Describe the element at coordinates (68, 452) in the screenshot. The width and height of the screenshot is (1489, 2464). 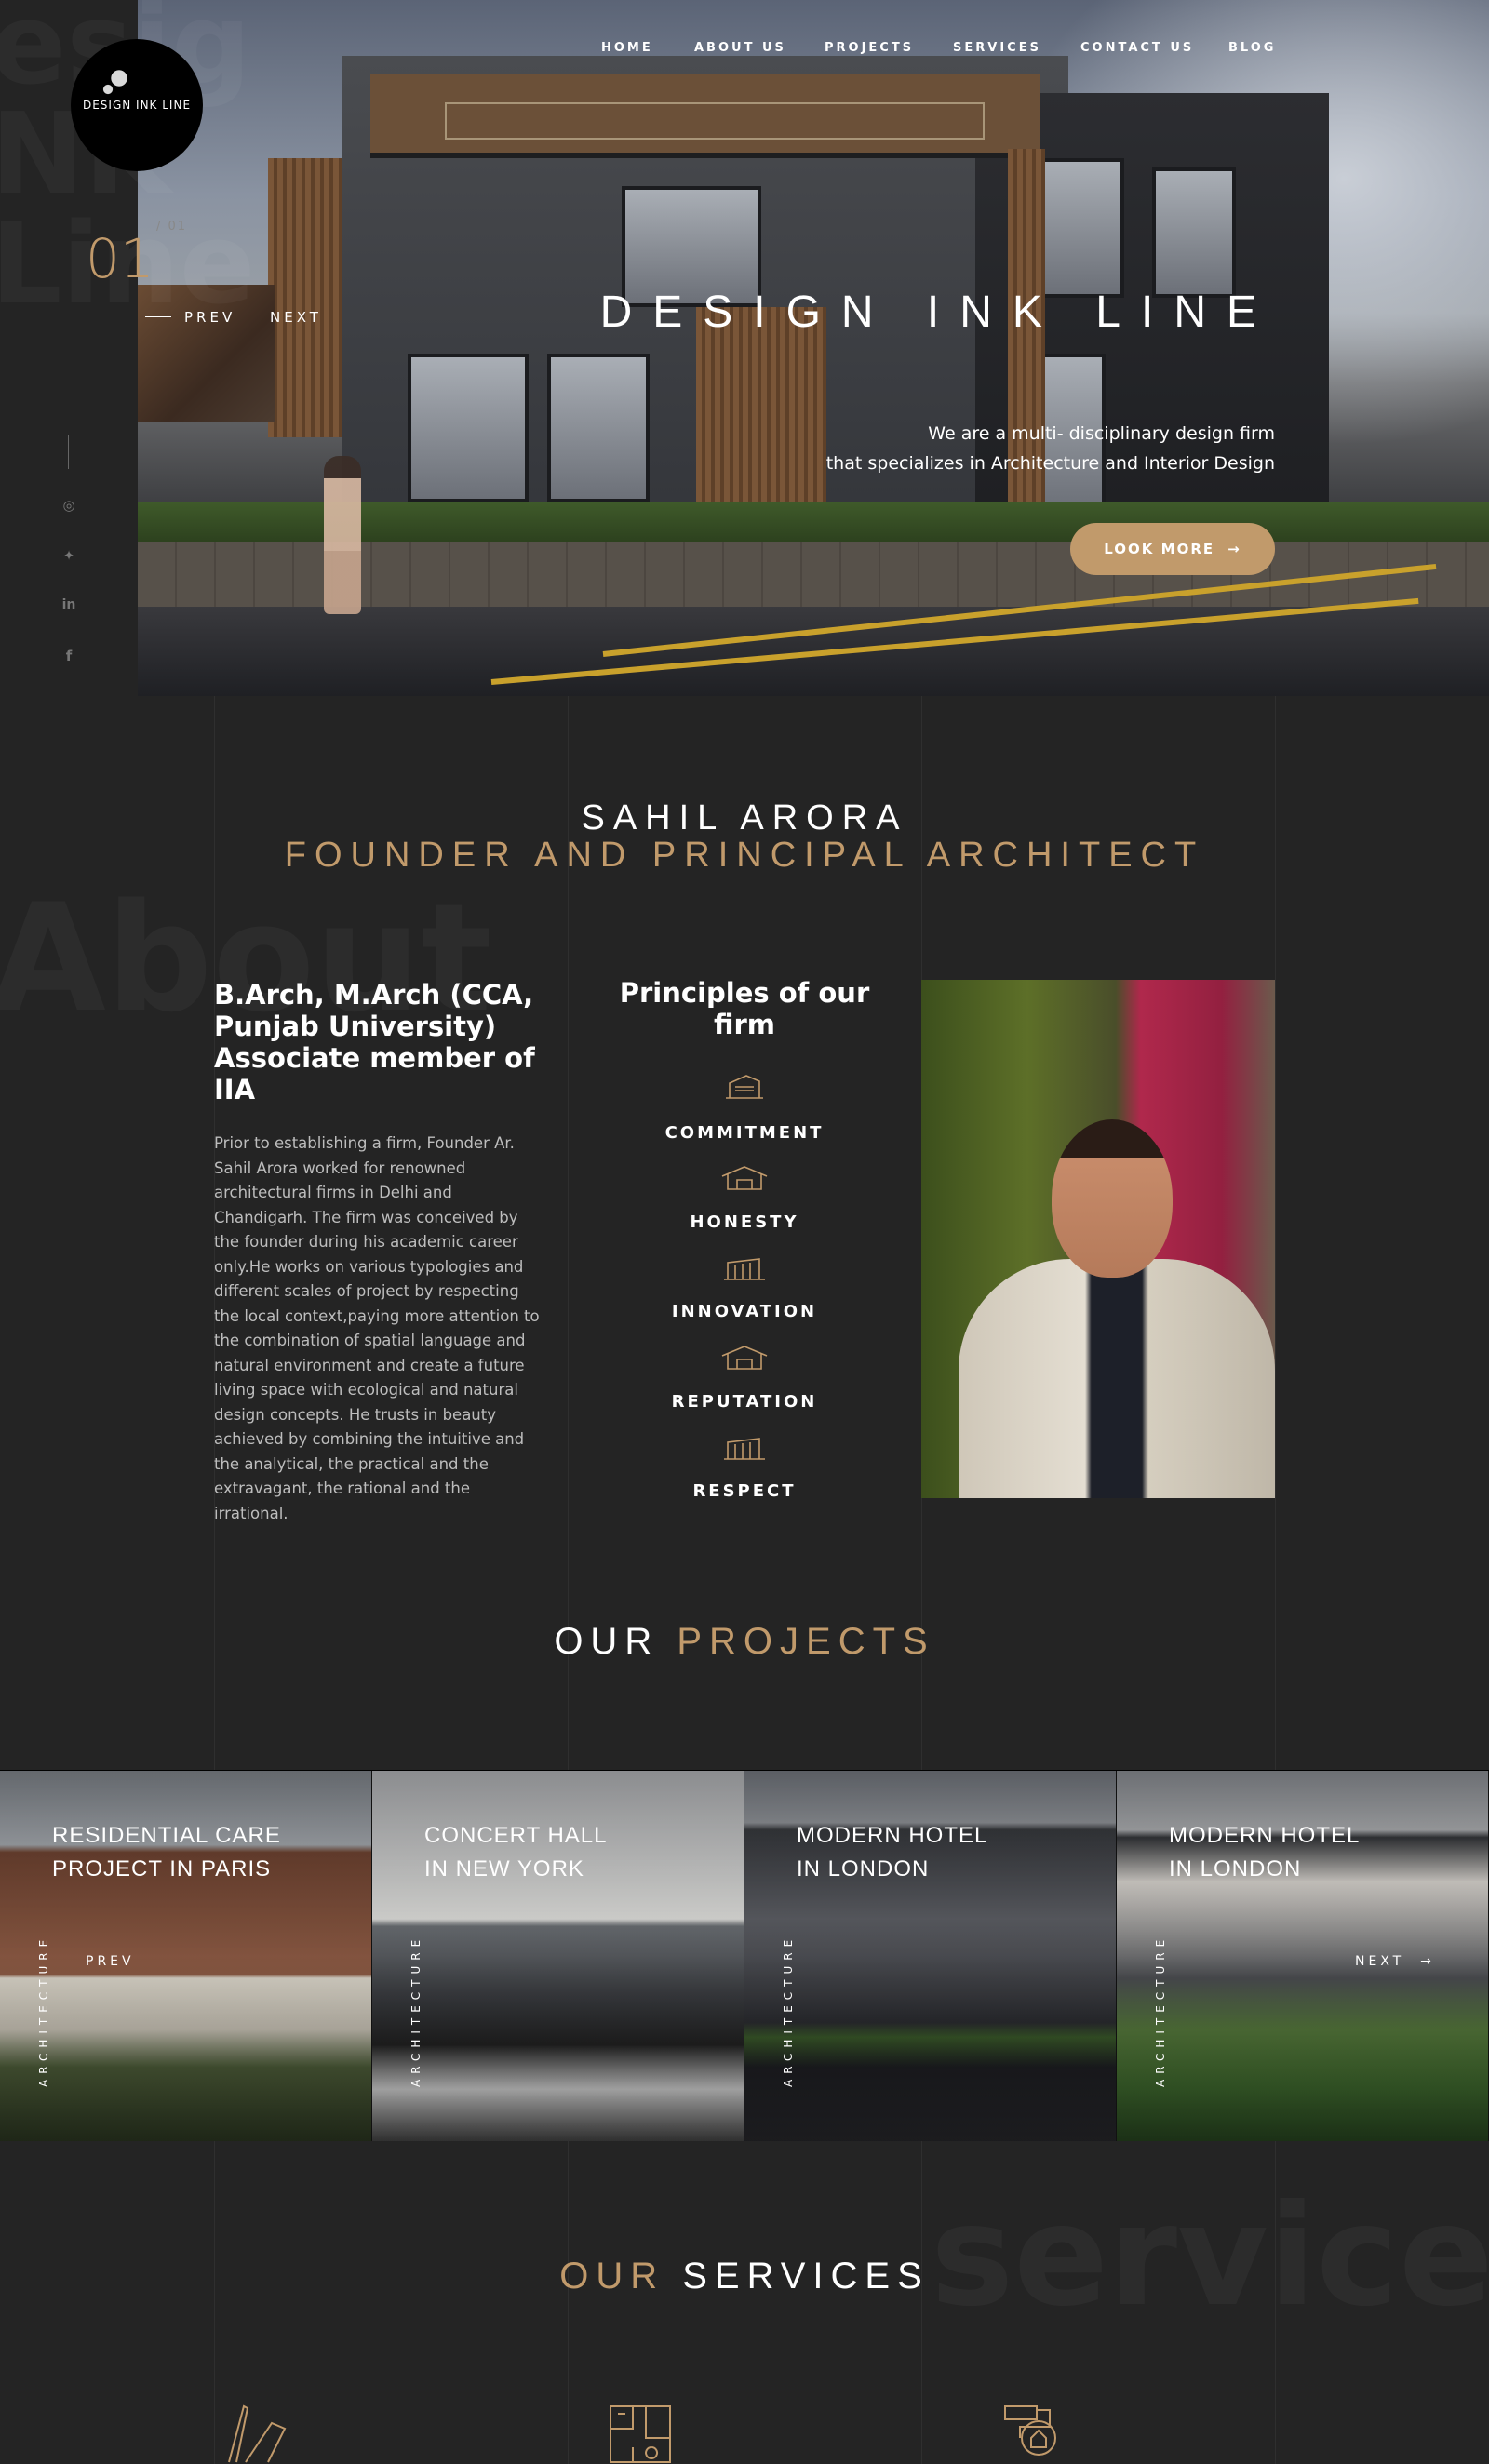
I see `divider` at that location.